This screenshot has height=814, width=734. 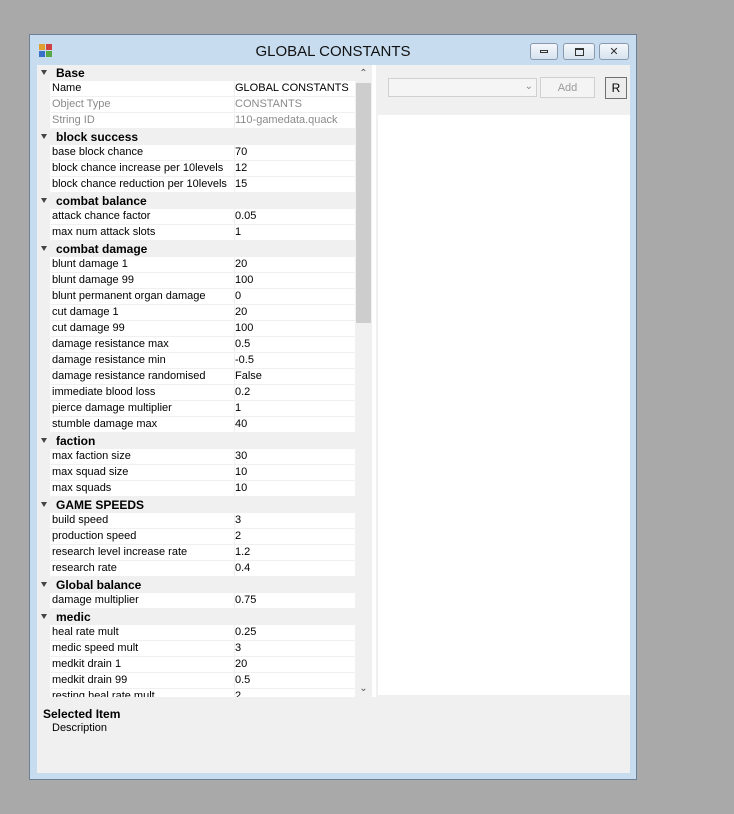 What do you see at coordinates (196, 393) in the screenshot?
I see `property-row: immediate blood loss 0.2` at bounding box center [196, 393].